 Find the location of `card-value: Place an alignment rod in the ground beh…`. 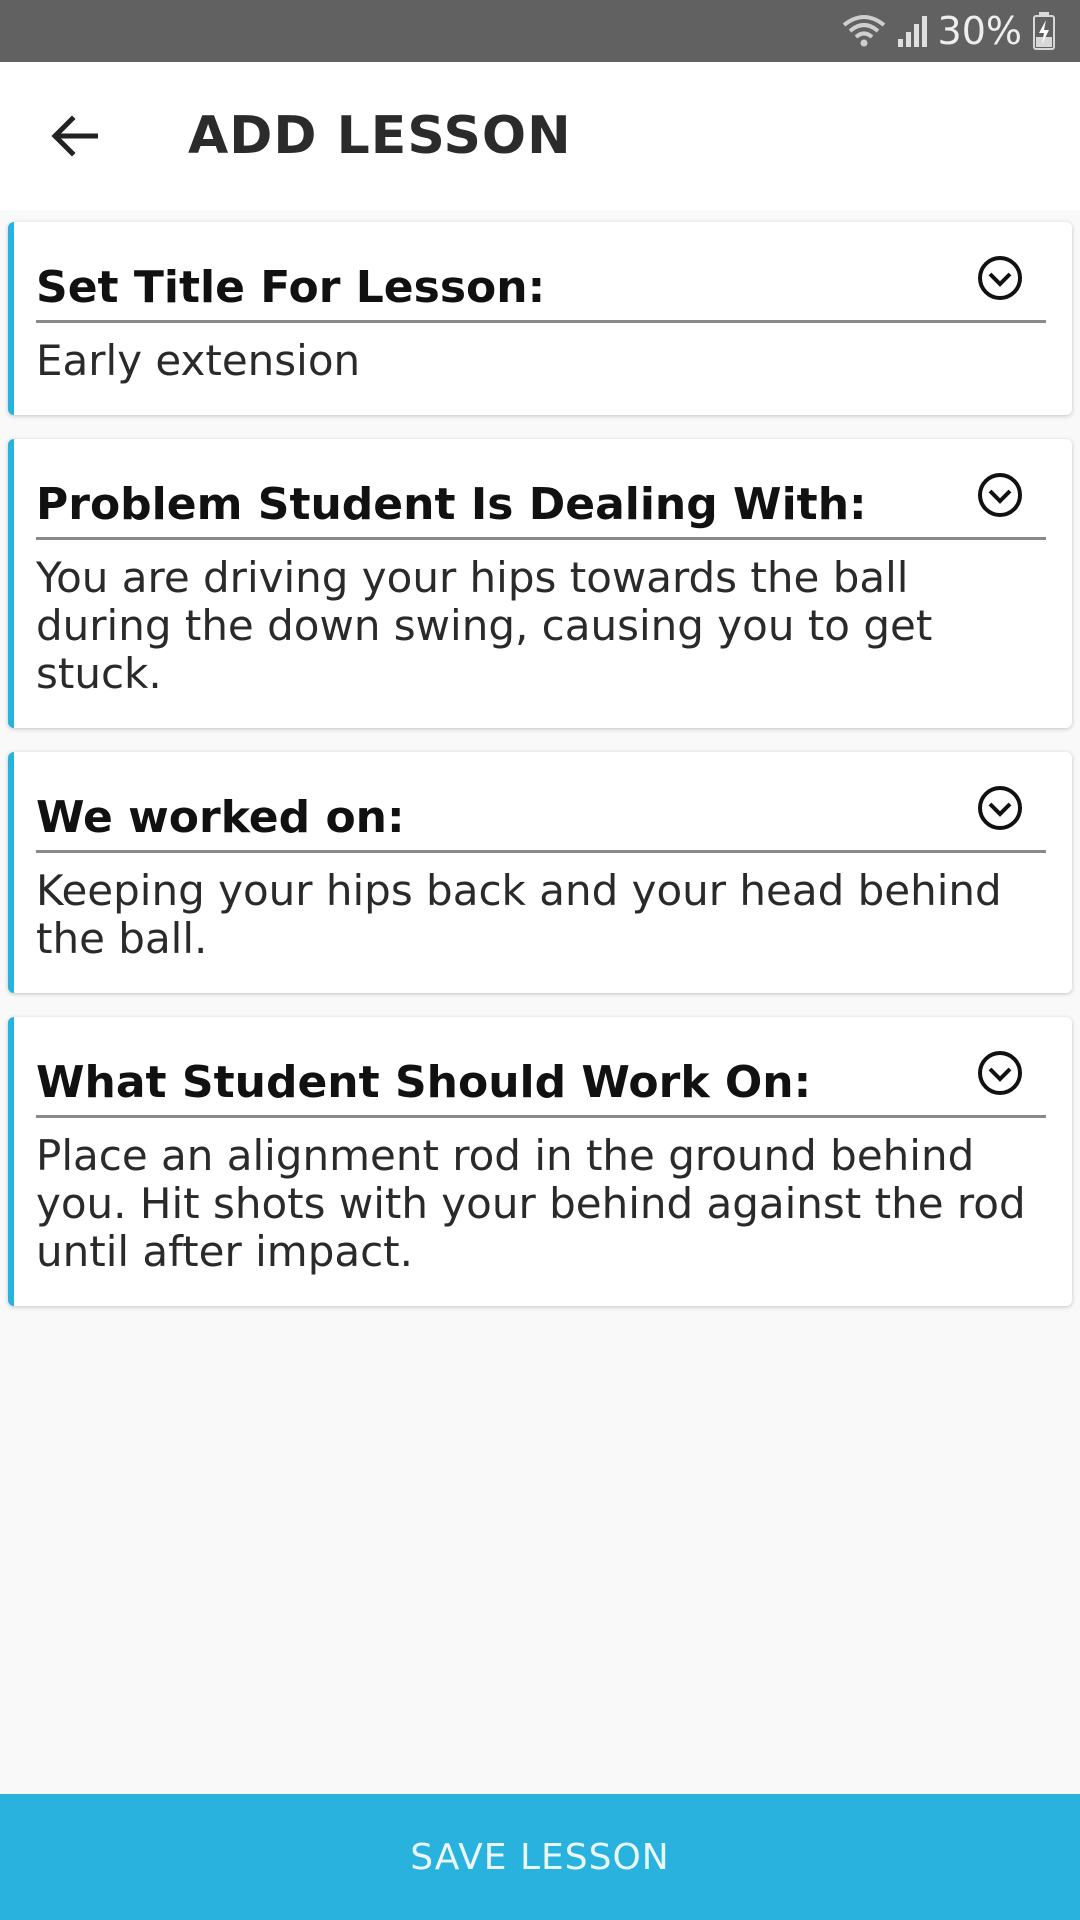

card-value: Place an alignment rod in the ground beh… is located at coordinates (541, 1204).